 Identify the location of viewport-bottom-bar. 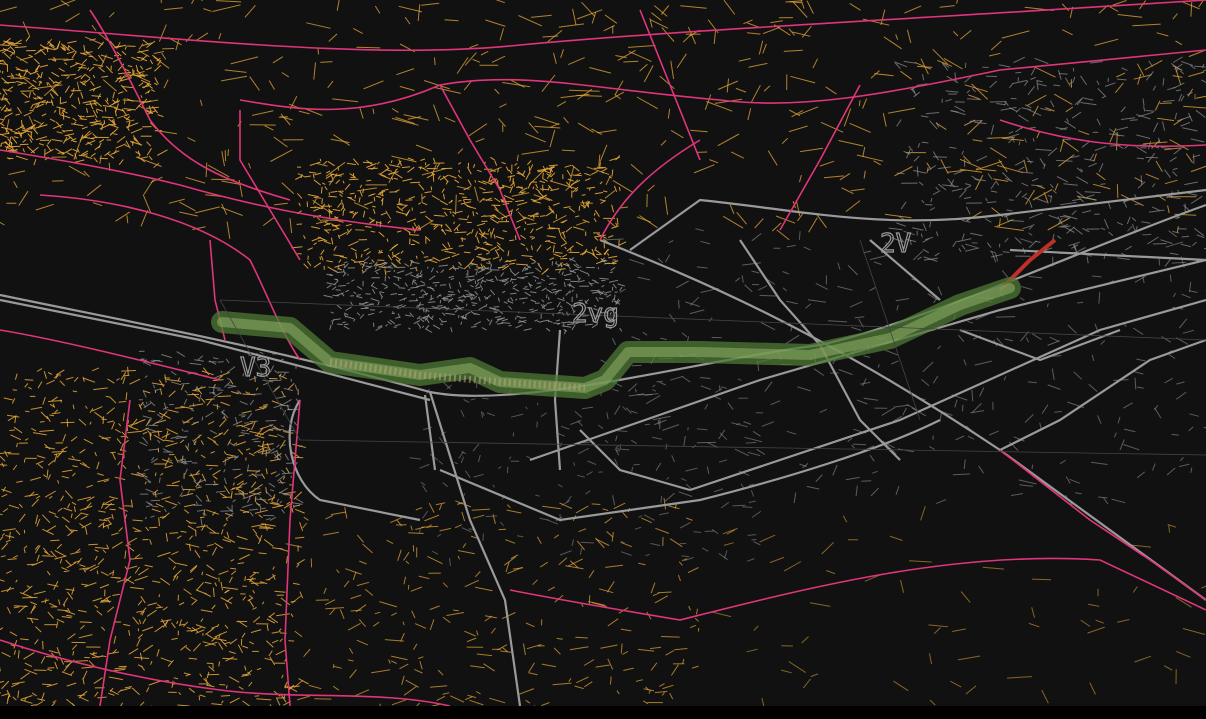
(603, 712).